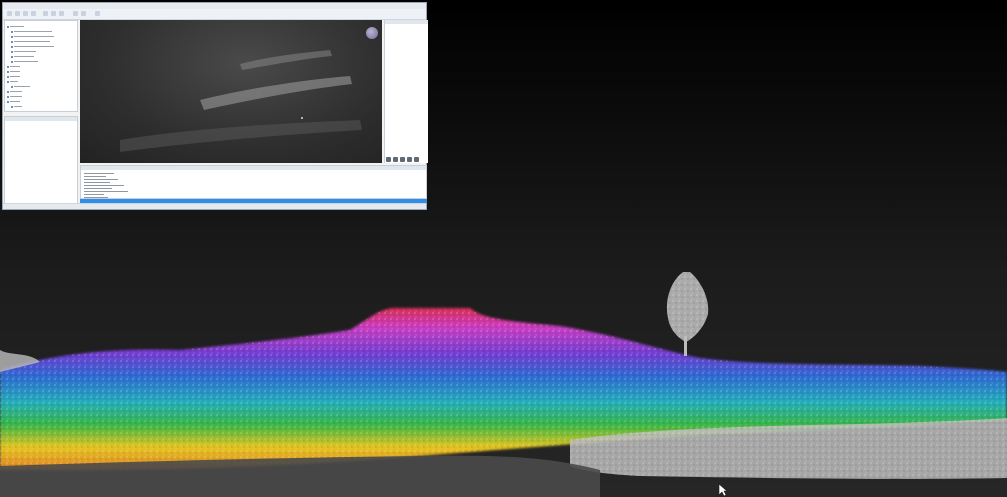 The image size is (1007, 497). What do you see at coordinates (388, 159) in the screenshot?
I see `zoom-icon` at bounding box center [388, 159].